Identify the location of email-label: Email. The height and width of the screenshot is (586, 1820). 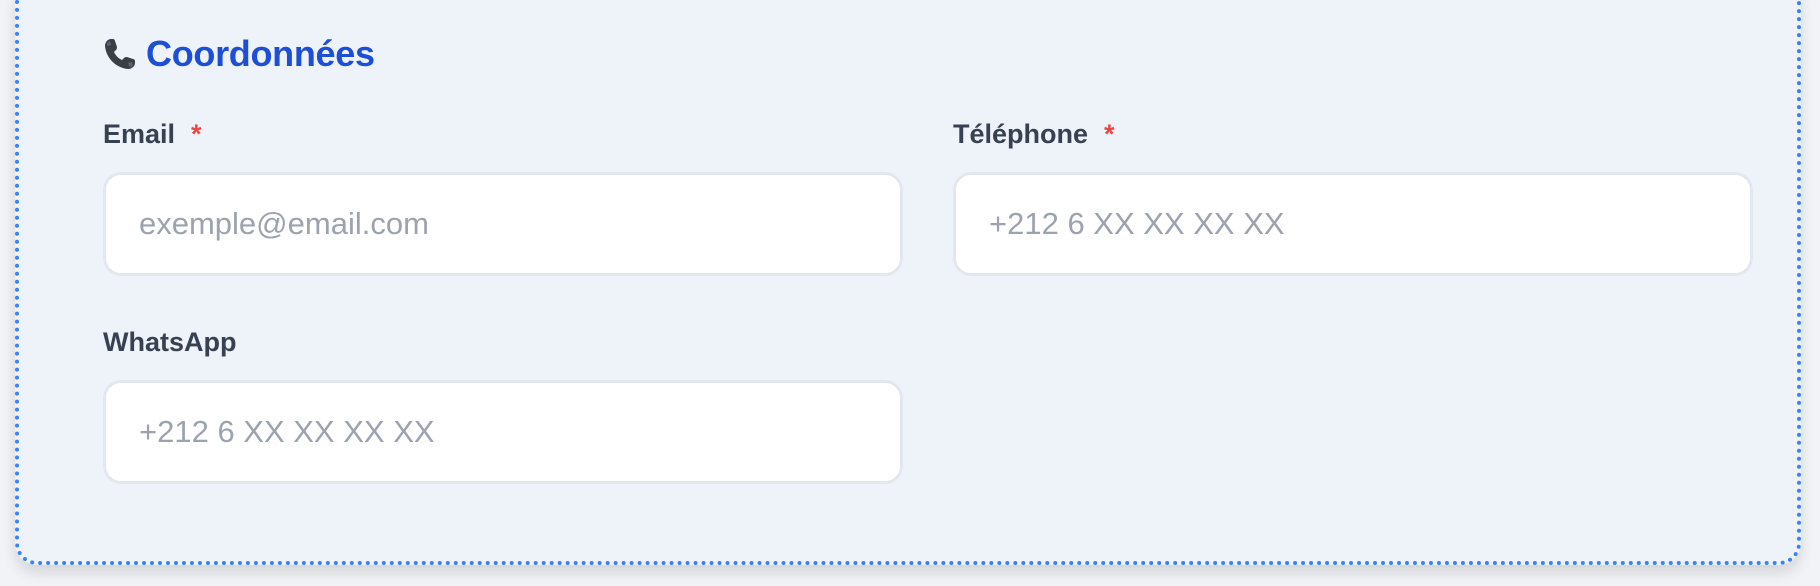
(139, 133).